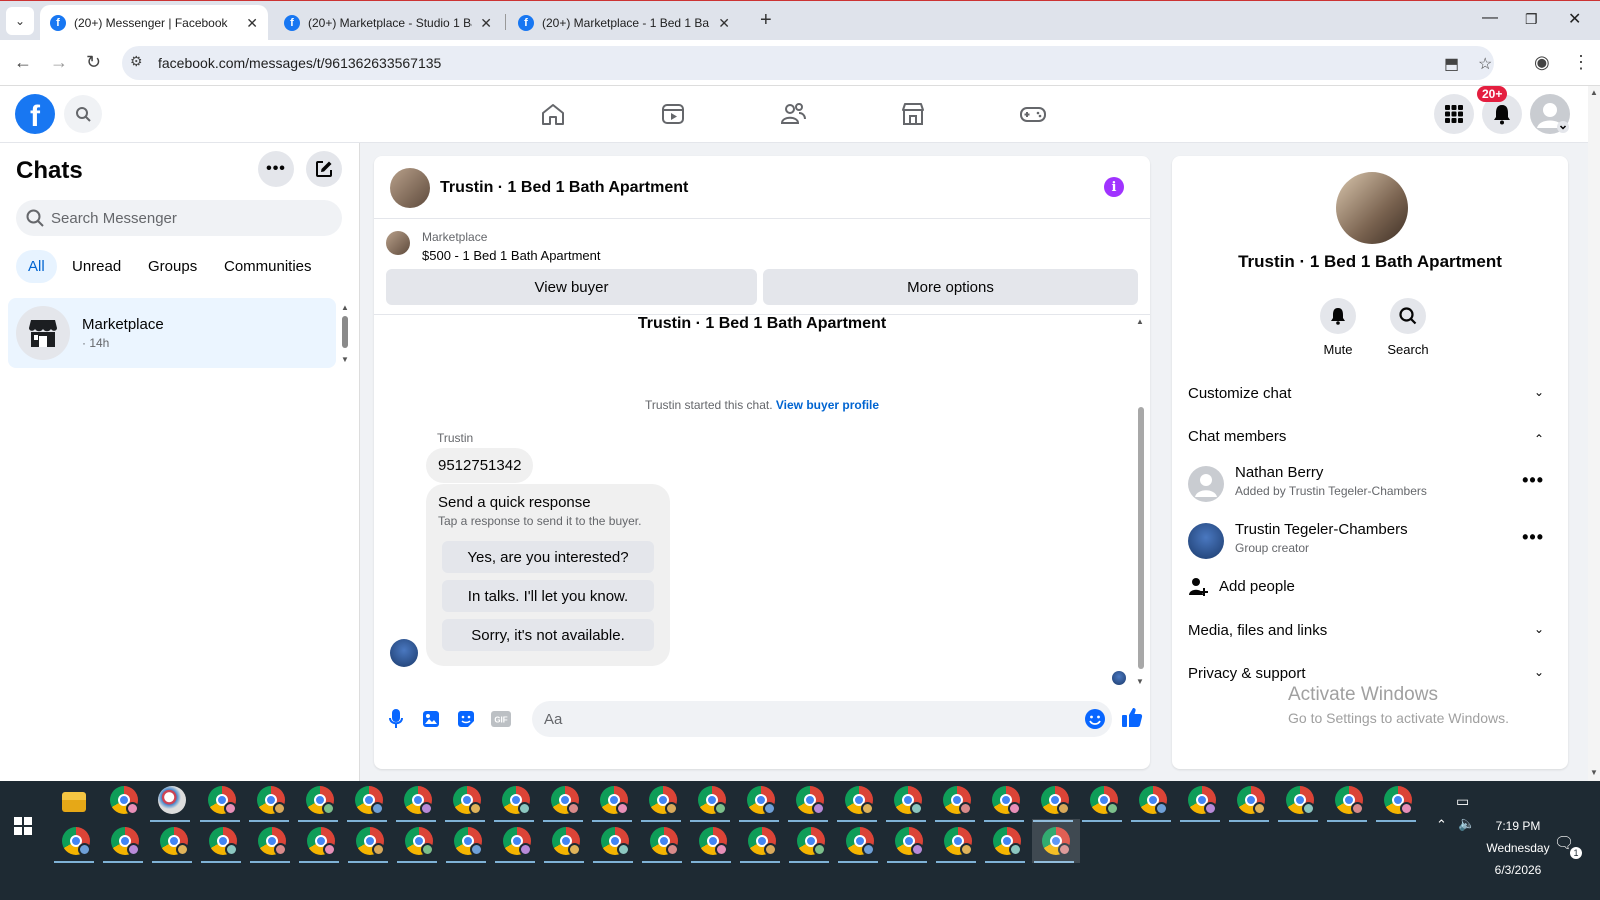 This screenshot has height=900, width=1600. I want to click on quick-response-not-available: Sorry, it's not available., so click(548, 635).